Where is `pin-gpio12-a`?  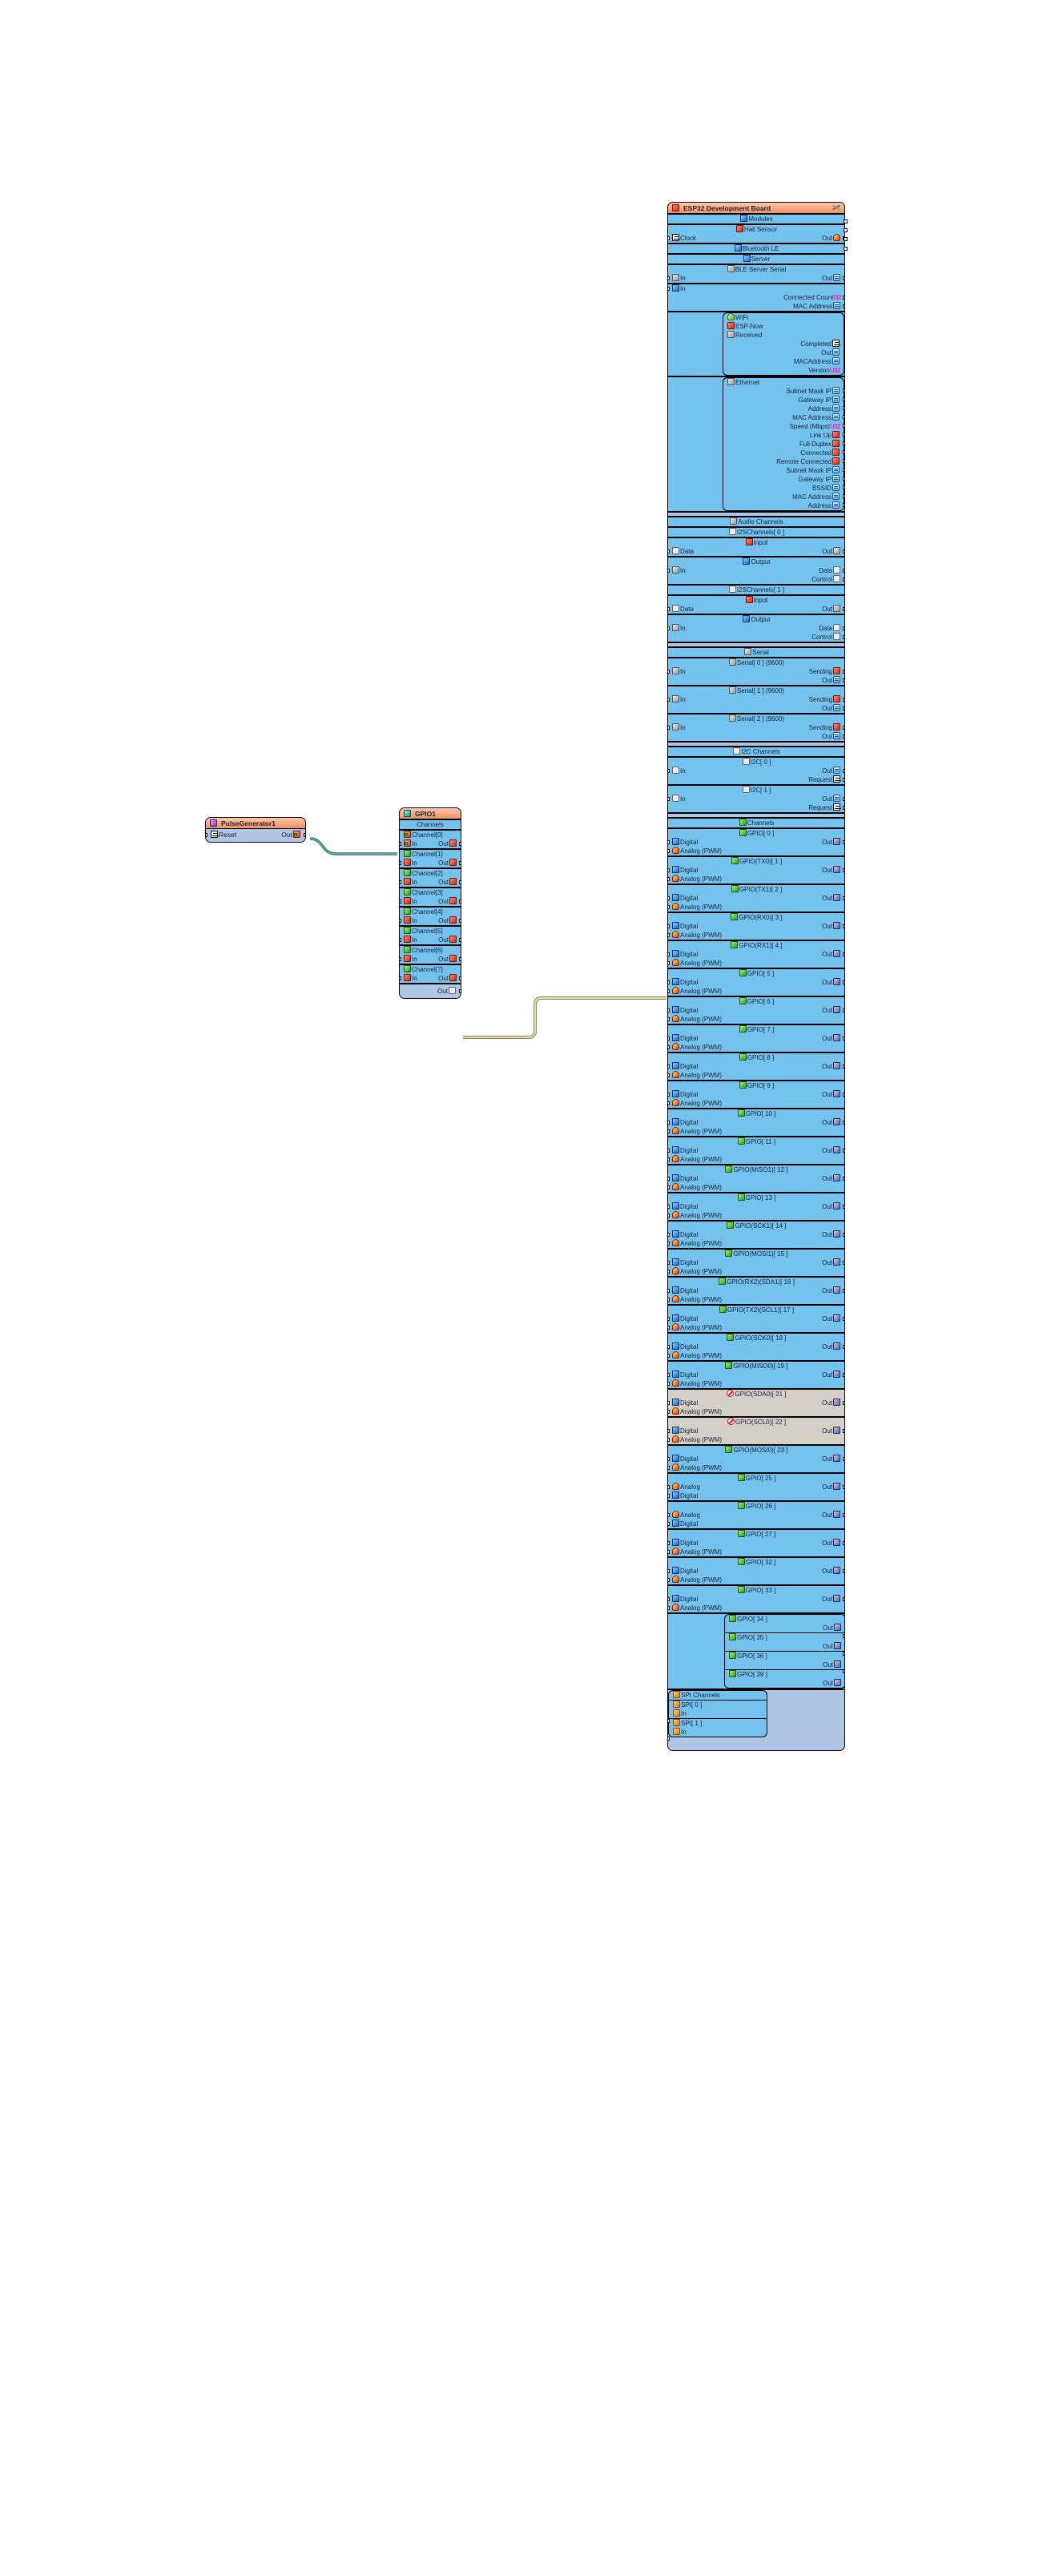 pin-gpio12-a is located at coordinates (669, 1179).